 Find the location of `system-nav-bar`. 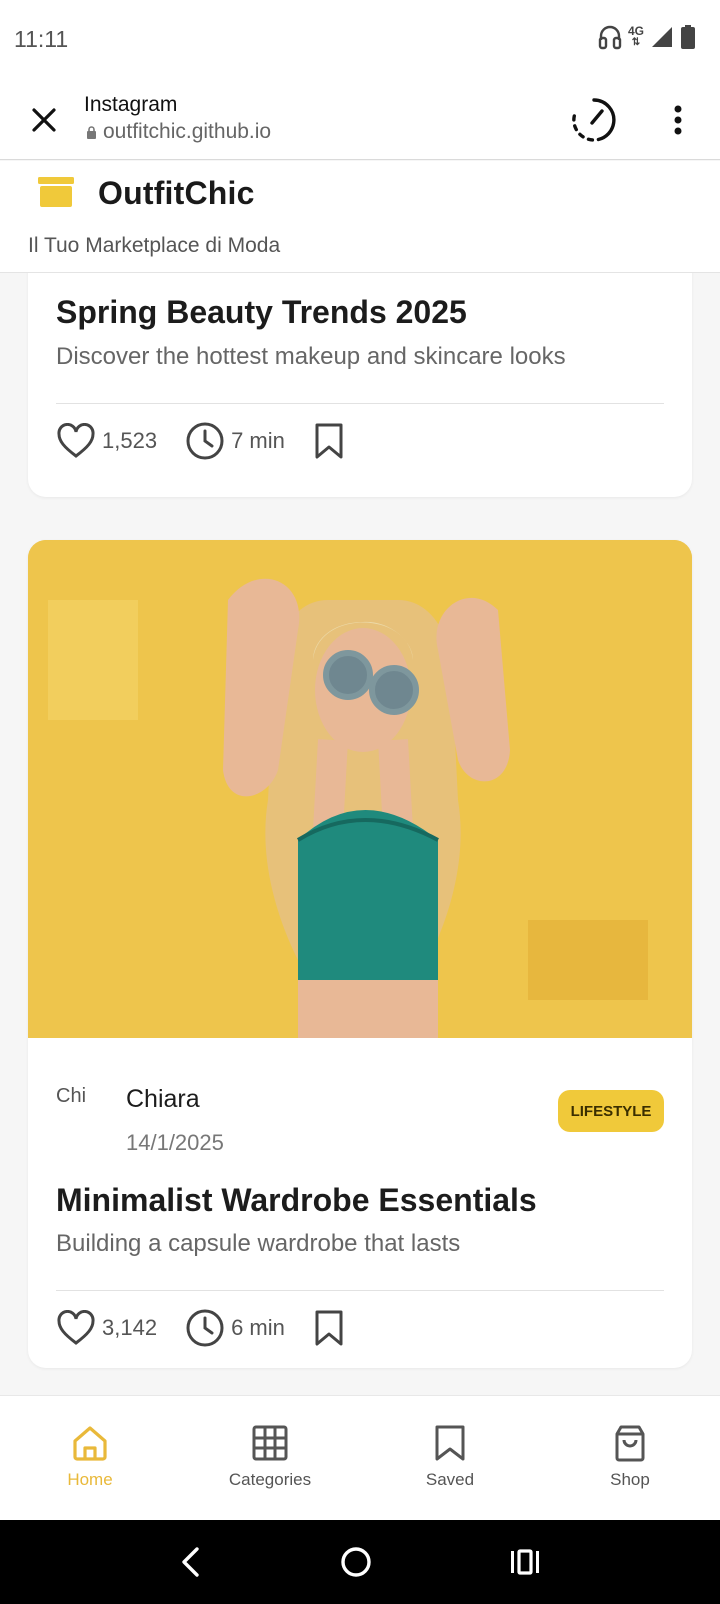

system-nav-bar is located at coordinates (360, 1562).